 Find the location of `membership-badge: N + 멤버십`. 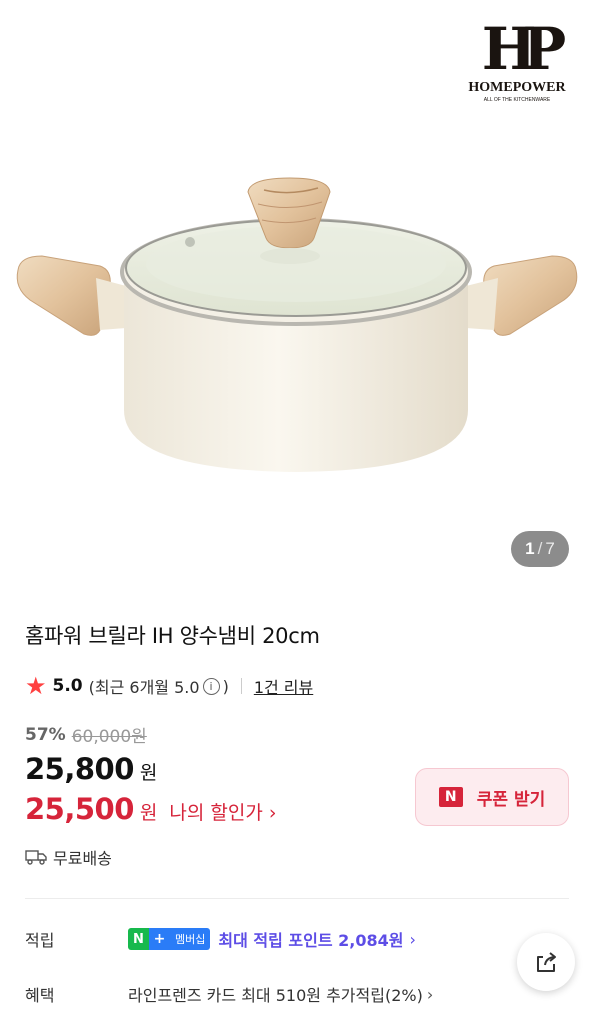

membership-badge: N + 멤버십 is located at coordinates (169, 939).